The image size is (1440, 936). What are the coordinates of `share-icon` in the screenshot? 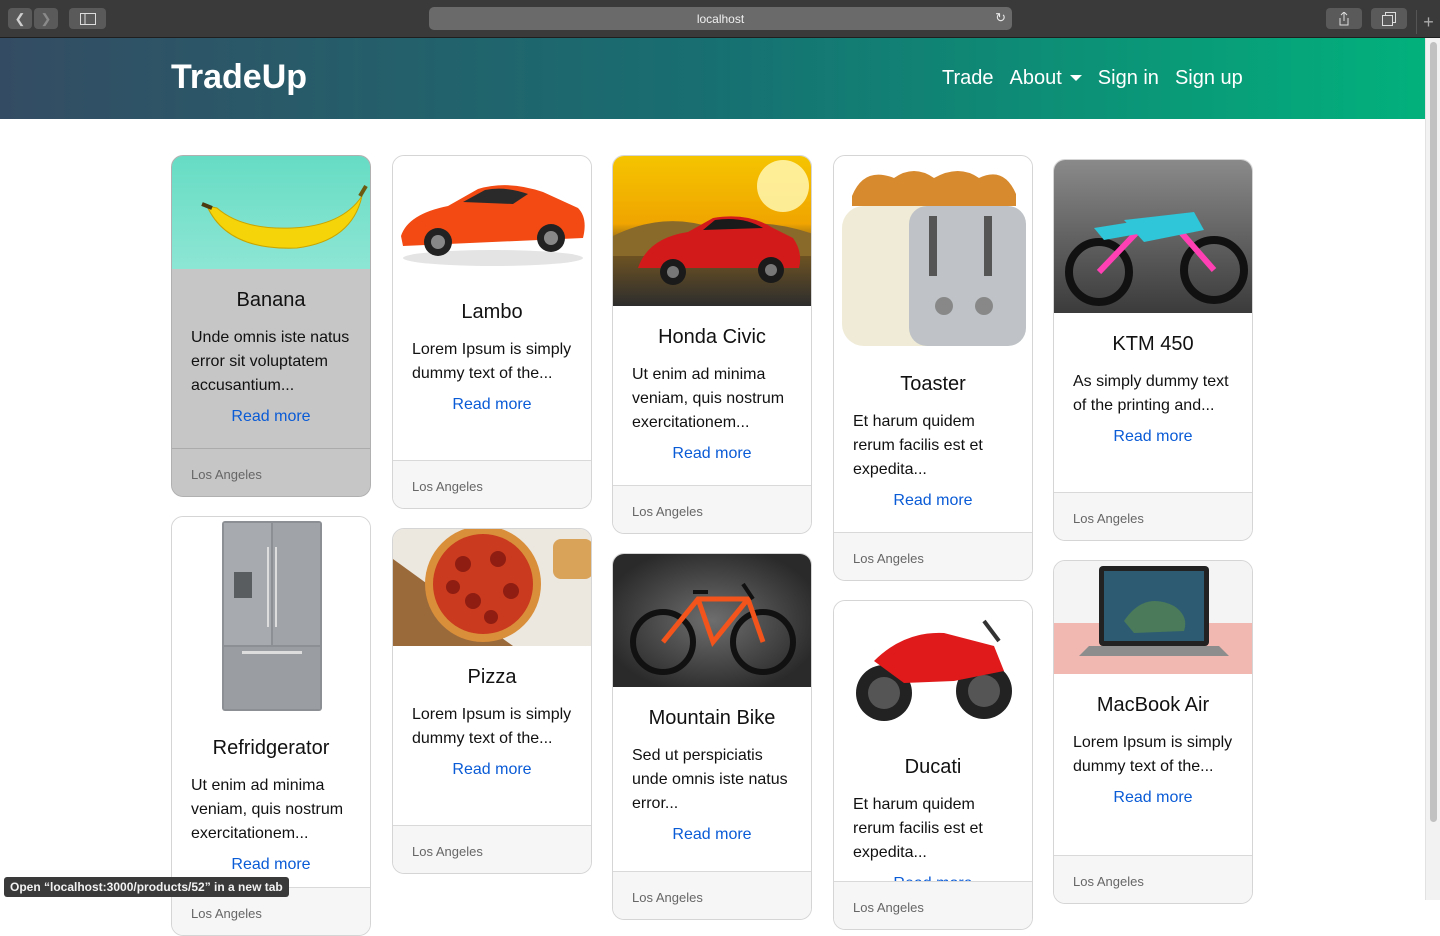 It's located at (1344, 18).